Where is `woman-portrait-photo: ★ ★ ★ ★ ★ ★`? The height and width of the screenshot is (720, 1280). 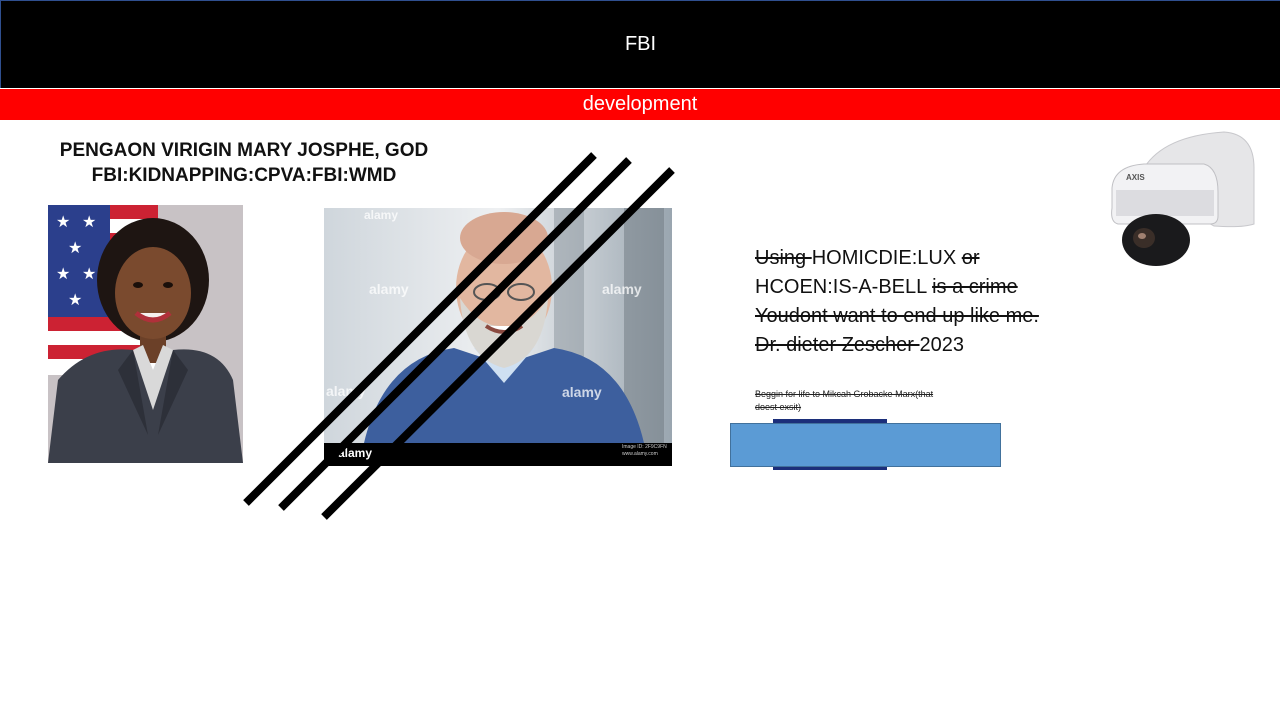 woman-portrait-photo: ★ ★ ★ ★ ★ ★ is located at coordinates (145, 334).